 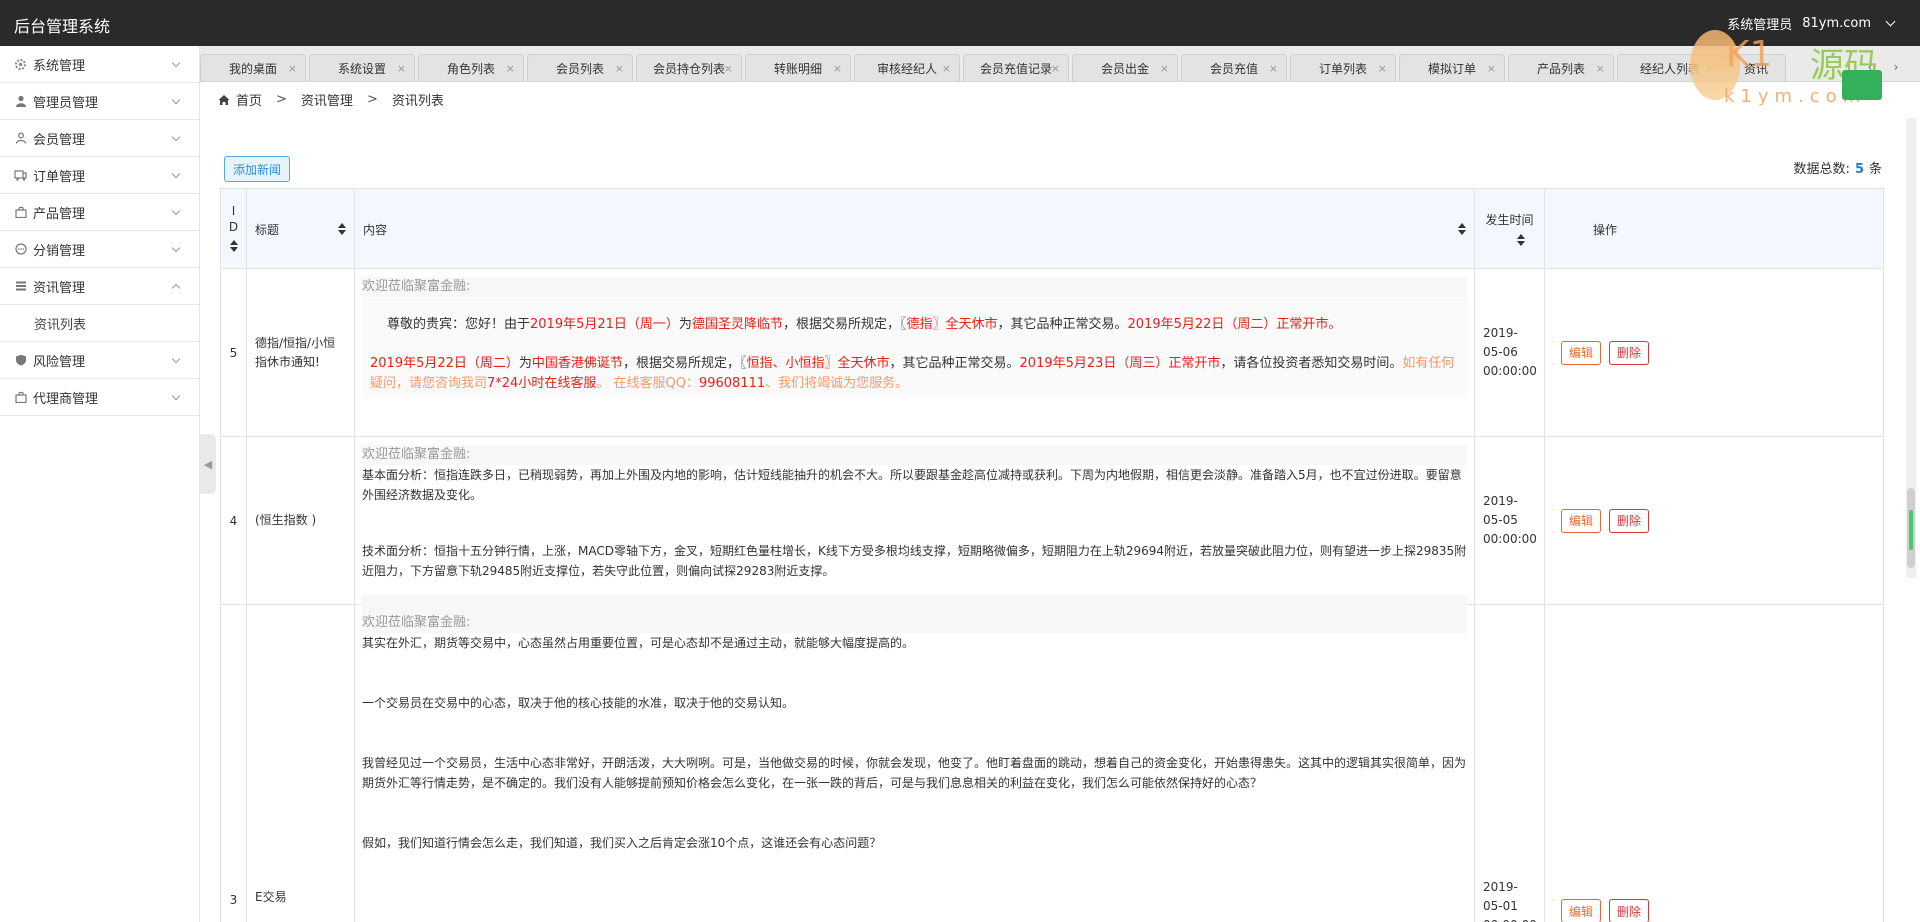 I want to click on row-id: 3, so click(x=234, y=763).